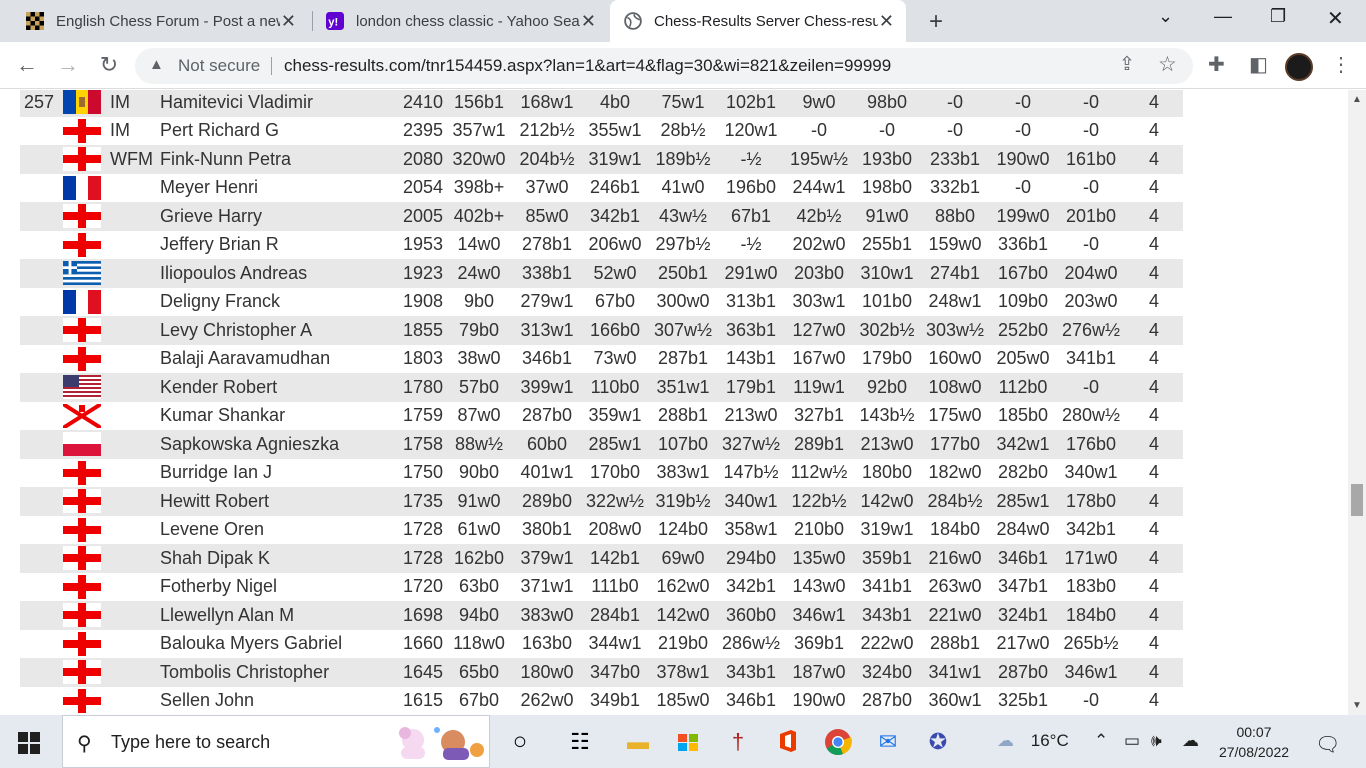 The height and width of the screenshot is (768, 1366). What do you see at coordinates (688, 742) in the screenshot?
I see `microsoft-store-icon` at bounding box center [688, 742].